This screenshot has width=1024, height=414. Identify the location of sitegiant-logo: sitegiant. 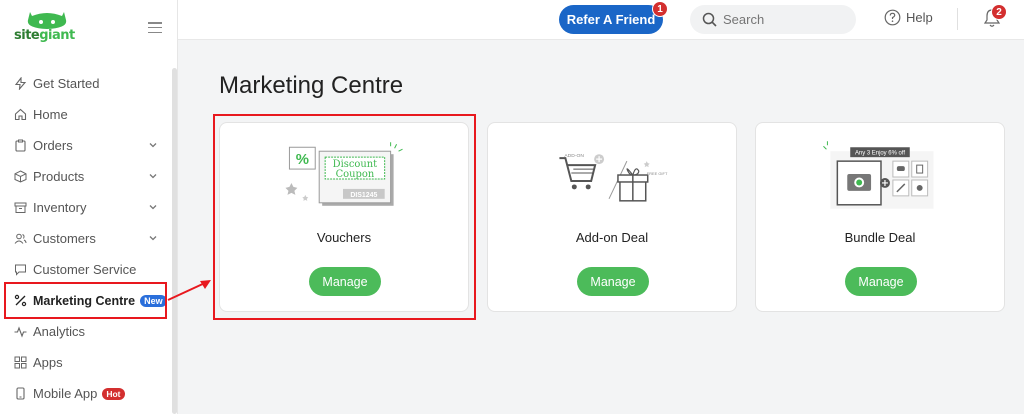
(54, 30).